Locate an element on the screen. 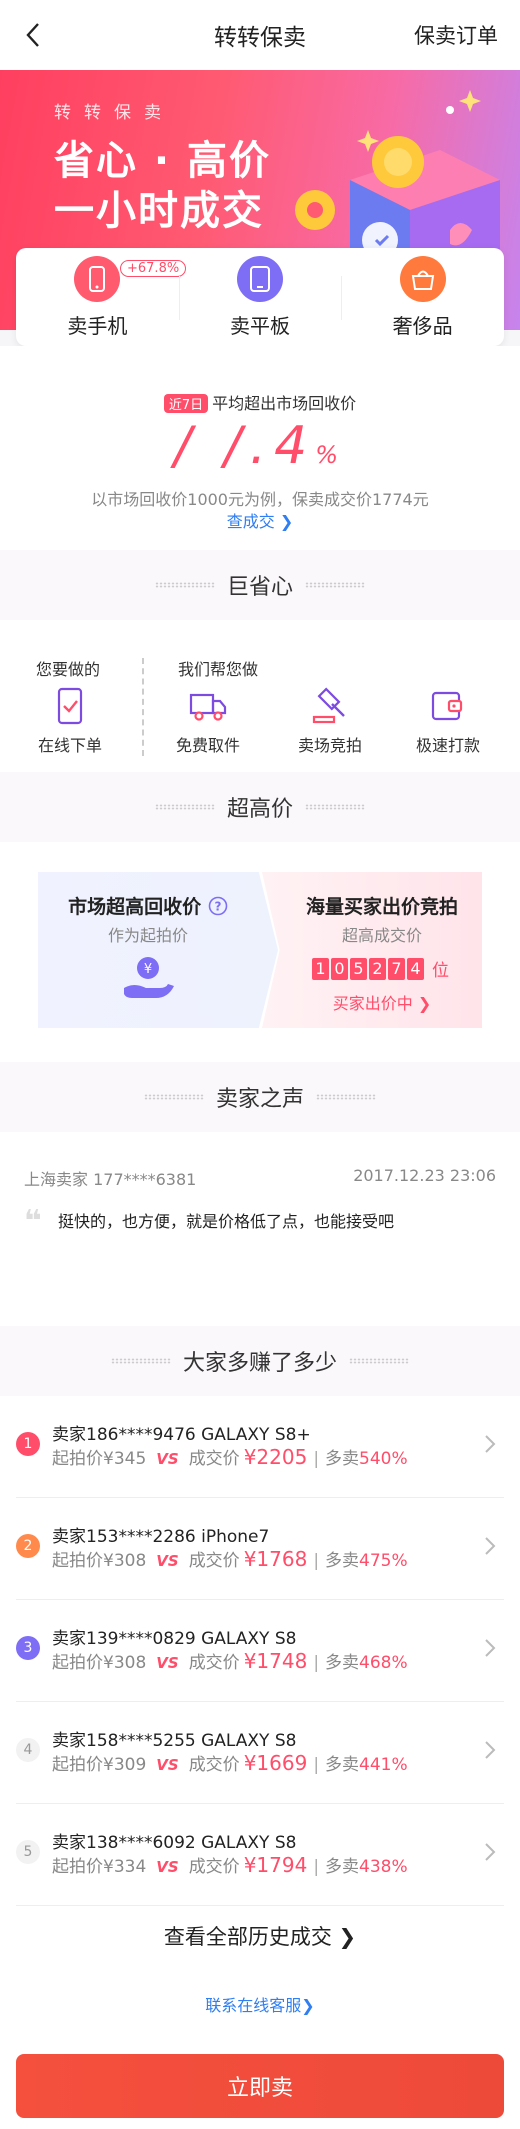 This screenshot has height=2129, width=520. section-title: 卖家之声 is located at coordinates (259, 1099).